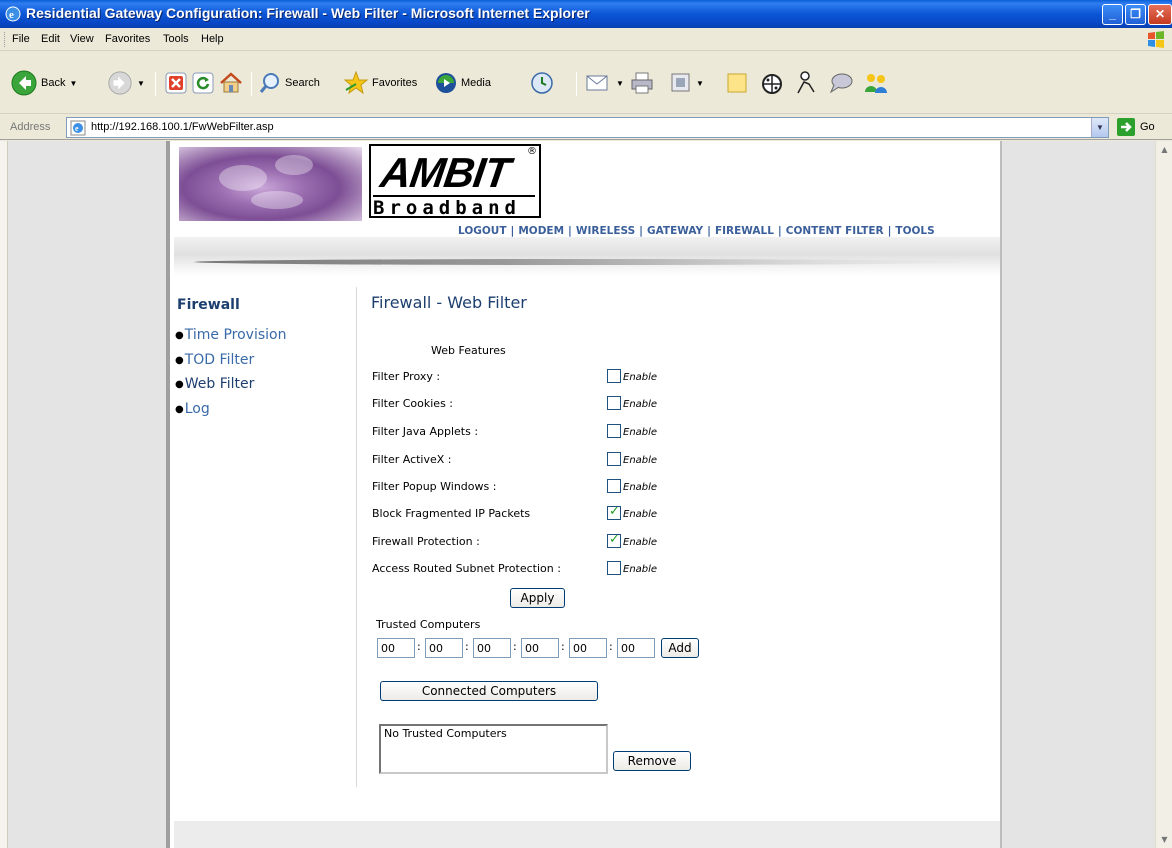 This screenshot has width=1172, height=848. What do you see at coordinates (772, 83) in the screenshot?
I see `research-button` at bounding box center [772, 83].